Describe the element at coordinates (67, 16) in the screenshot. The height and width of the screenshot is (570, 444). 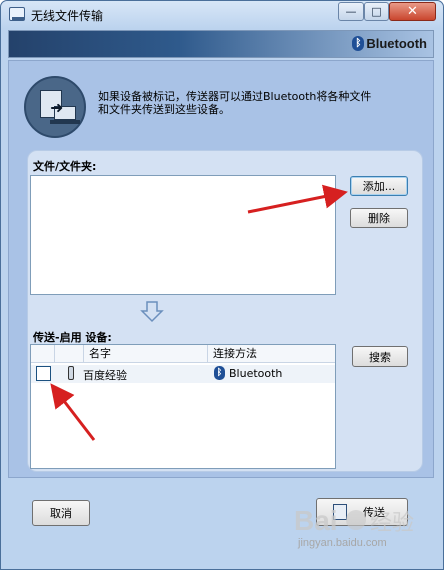
I see `window-title: 无线文件传输` at that location.